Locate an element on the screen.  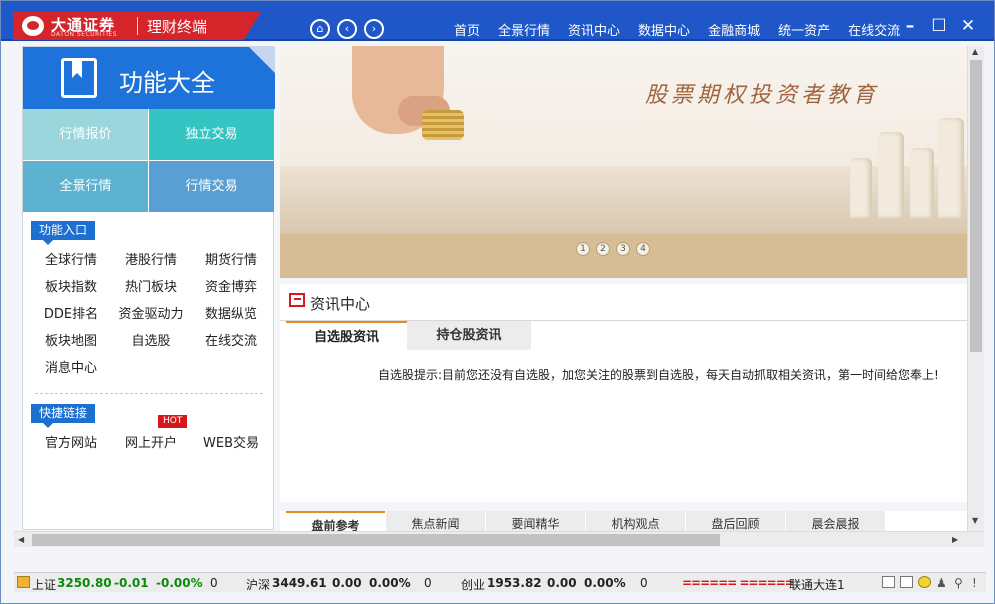
market-window-icon is located at coordinates (23, 582).